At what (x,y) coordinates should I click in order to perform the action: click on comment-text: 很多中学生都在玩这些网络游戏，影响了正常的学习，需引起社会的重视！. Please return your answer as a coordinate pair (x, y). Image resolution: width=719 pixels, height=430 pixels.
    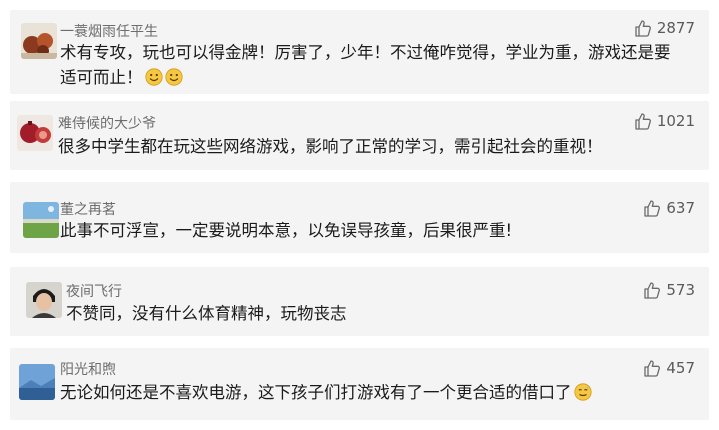
    Looking at the image, I should click on (378, 146).